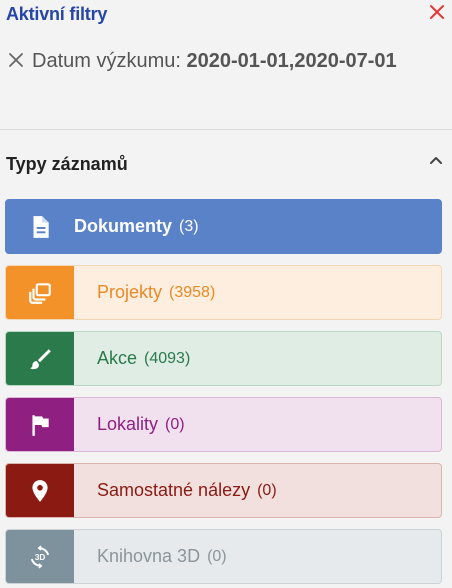 This screenshot has height=588, width=452. Describe the element at coordinates (40, 424) in the screenshot. I see `flag-icon` at that location.